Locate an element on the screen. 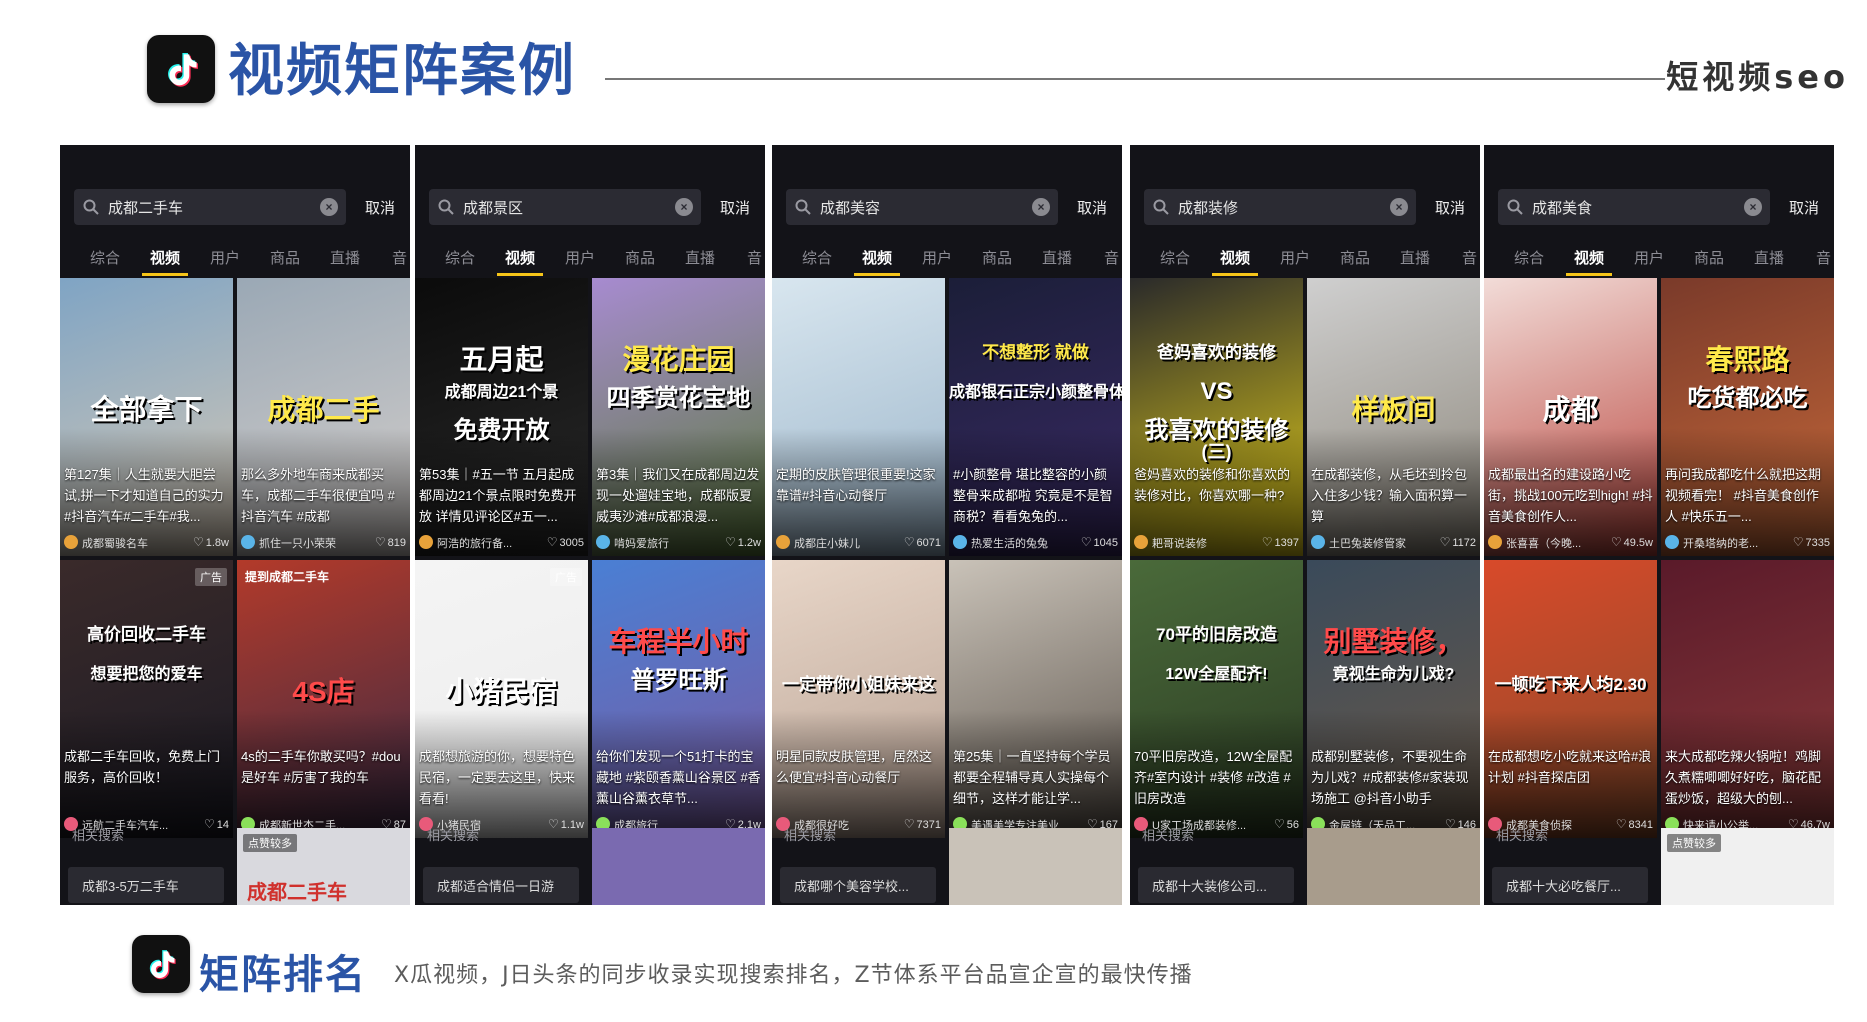 This screenshot has height=1022, width=1867. like-count: ♡ 1.2w is located at coordinates (743, 542).